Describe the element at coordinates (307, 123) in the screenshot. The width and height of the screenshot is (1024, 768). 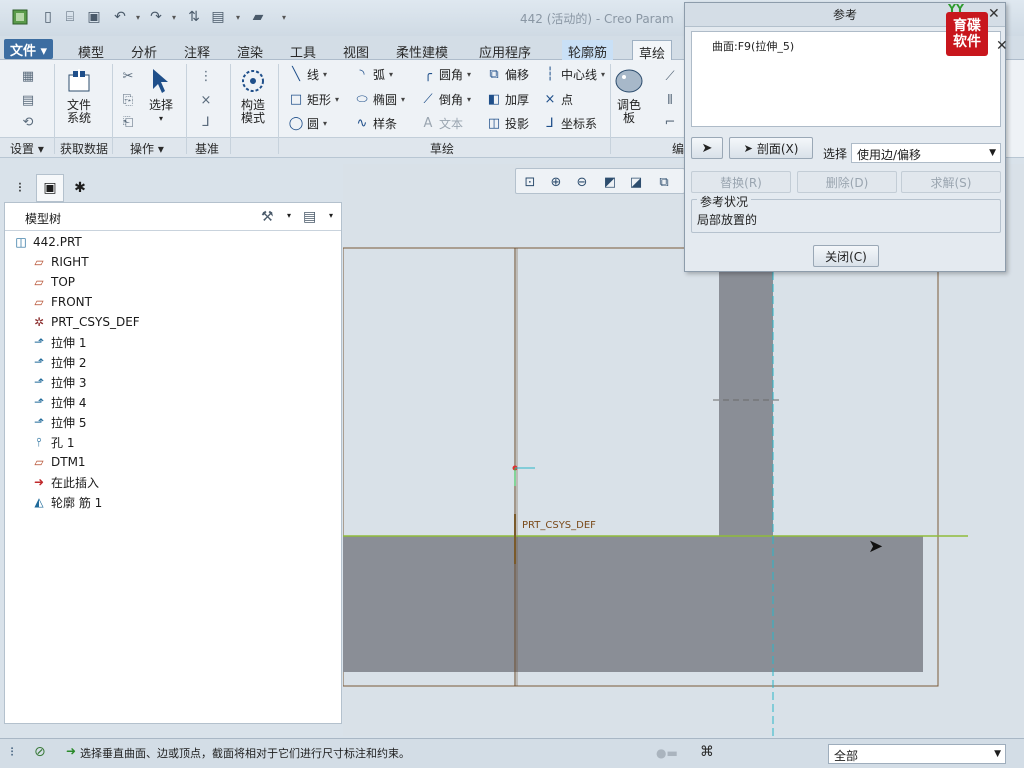
I see `circle-tool: ◯ 圆 ▾` at that location.